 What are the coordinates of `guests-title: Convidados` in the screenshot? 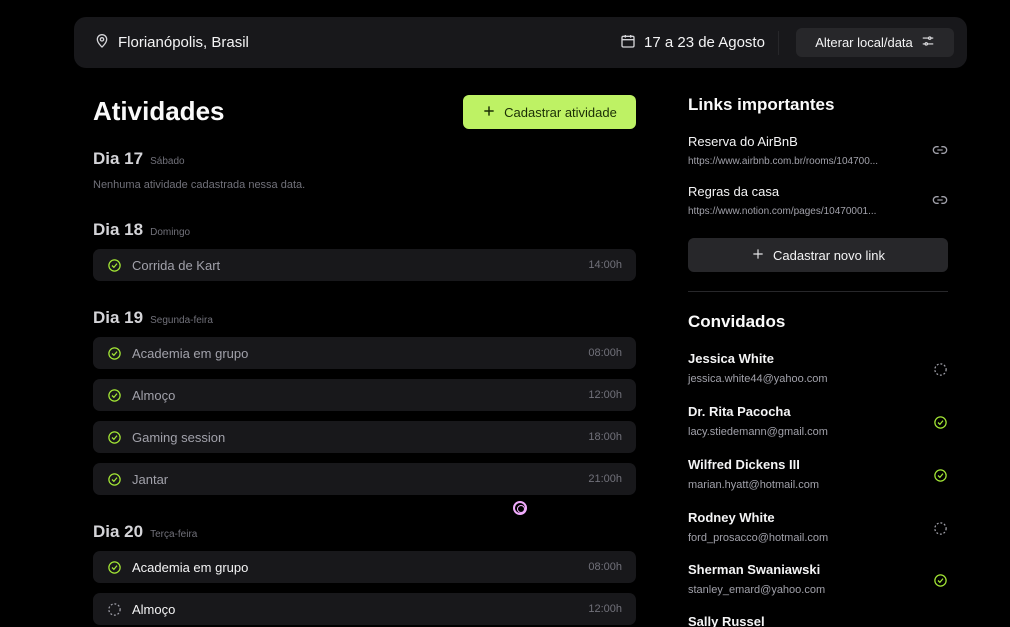 It's located at (737, 321).